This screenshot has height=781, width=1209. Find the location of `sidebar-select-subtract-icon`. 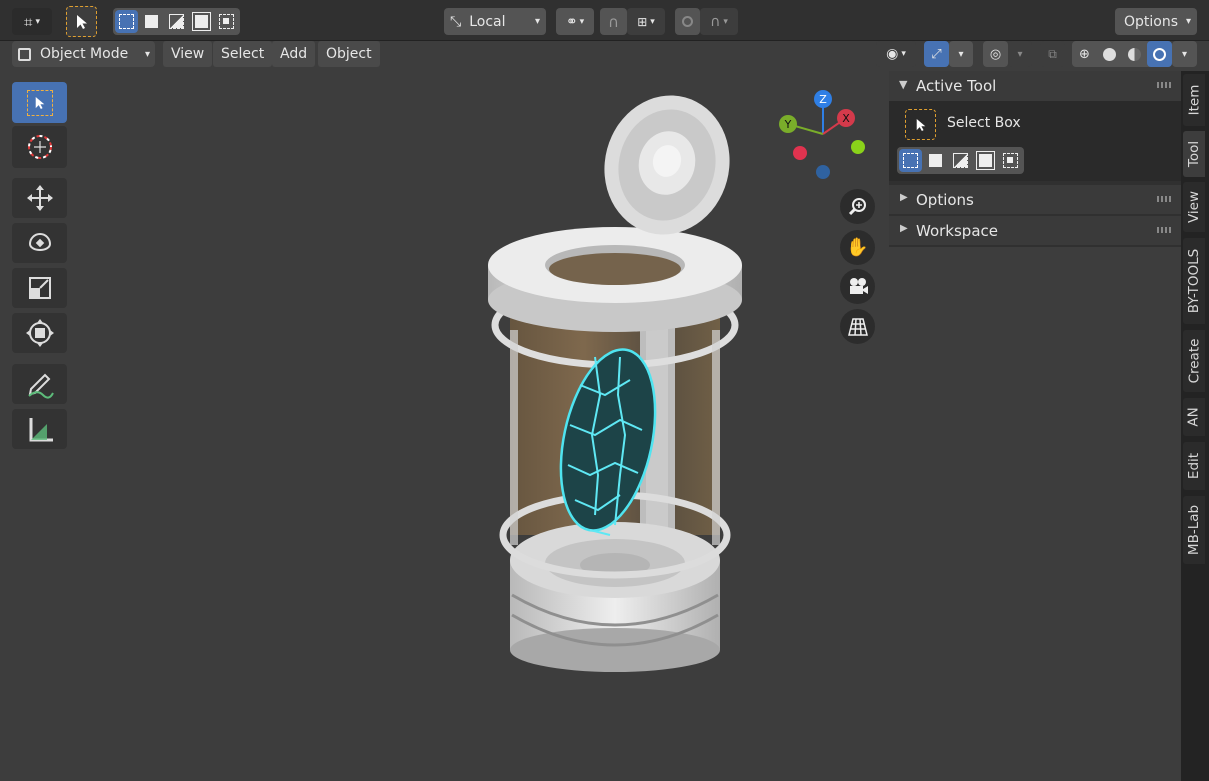

sidebar-select-subtract-icon is located at coordinates (960, 160).